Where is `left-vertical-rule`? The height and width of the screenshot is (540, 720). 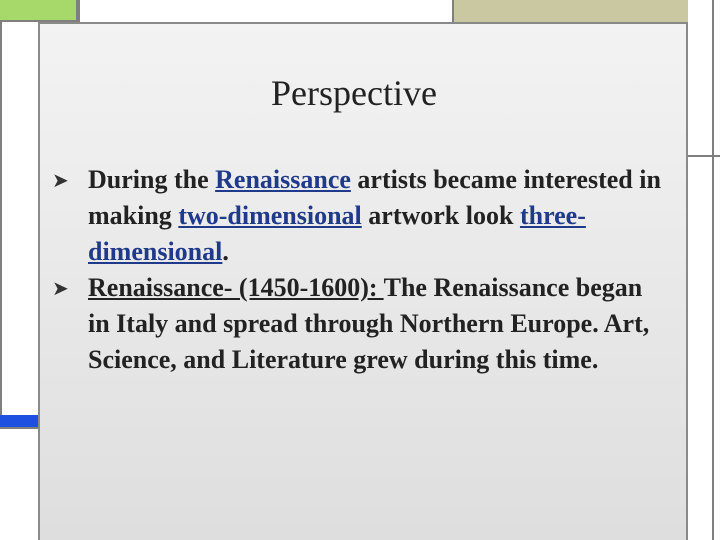 left-vertical-rule is located at coordinates (1, 219).